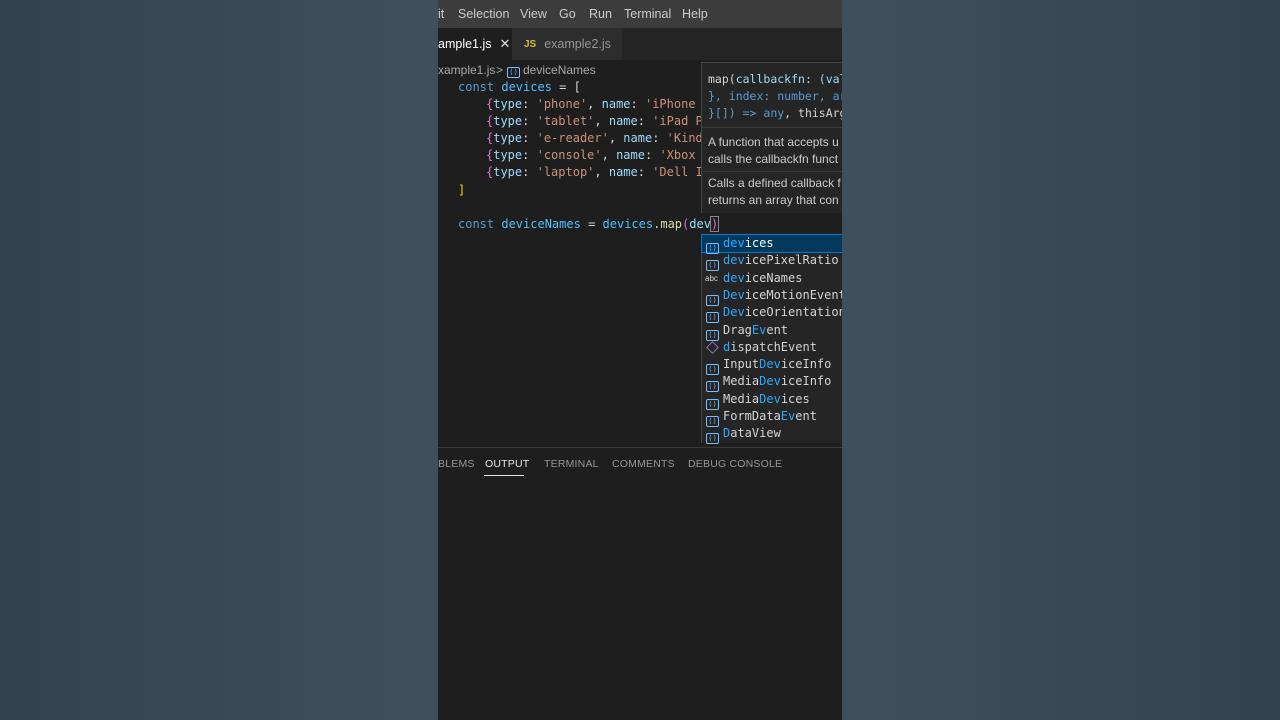  I want to click on javascript-file-icon: JS, so click(530, 44).